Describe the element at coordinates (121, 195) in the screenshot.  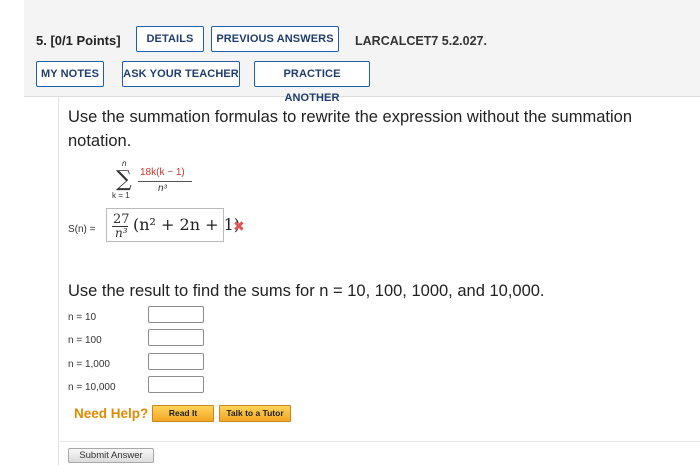
I see `sum-lower-limit: k = 1` at that location.